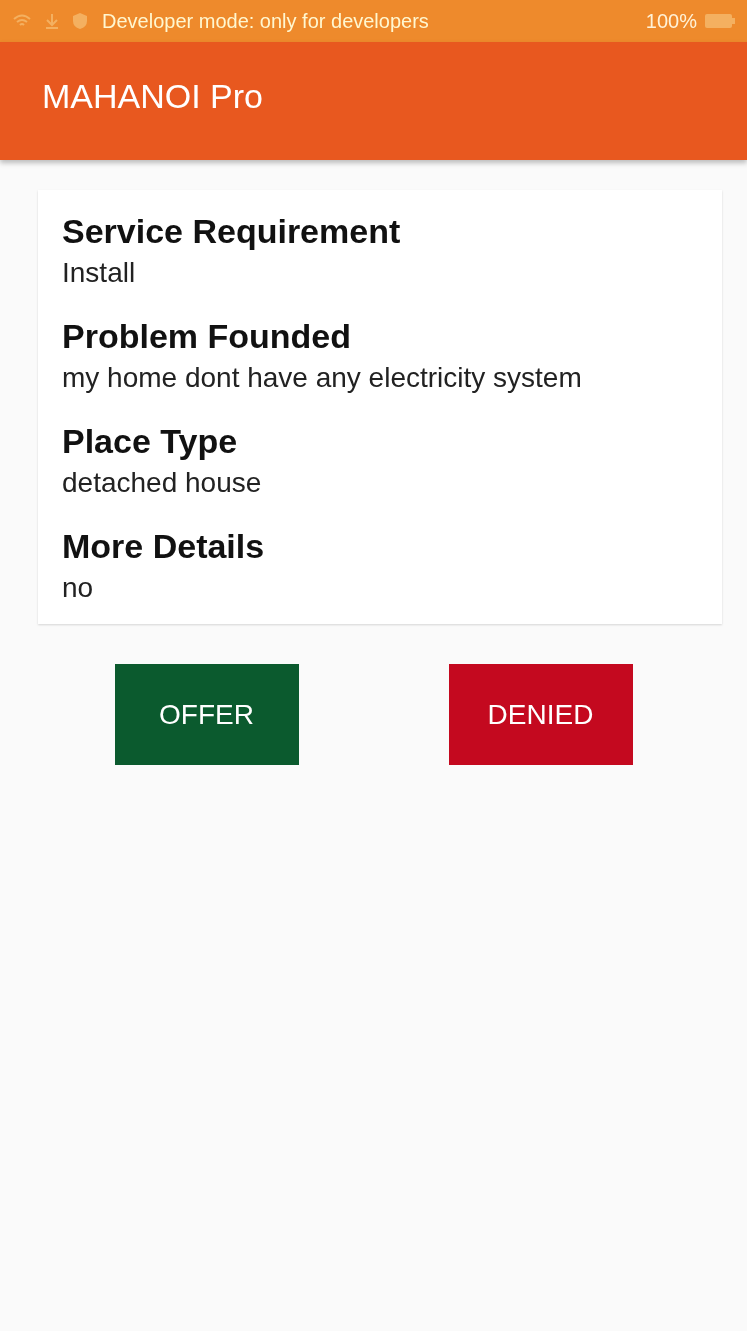 Image resolution: width=747 pixels, height=1331 pixels. I want to click on developer-mode-notice: Developer mode: only for developers, so click(265, 21).